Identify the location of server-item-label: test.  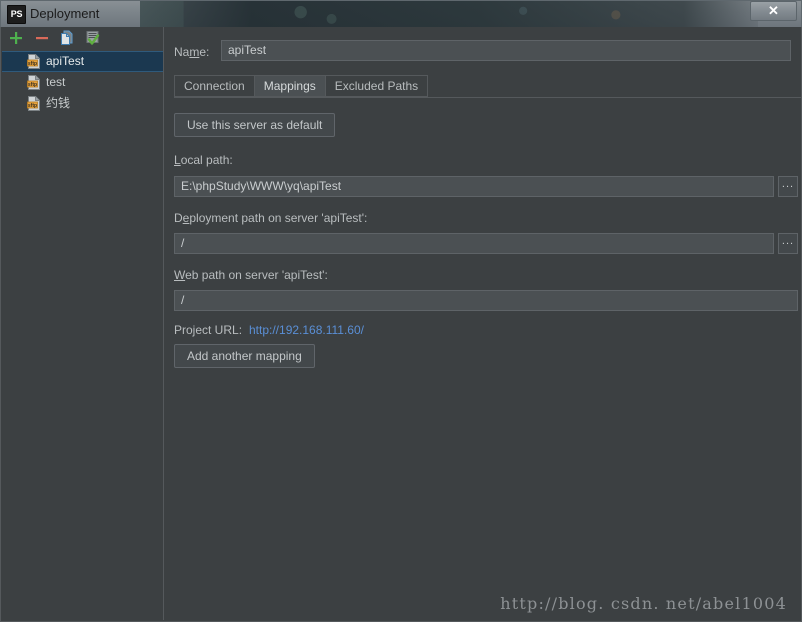
(56, 82).